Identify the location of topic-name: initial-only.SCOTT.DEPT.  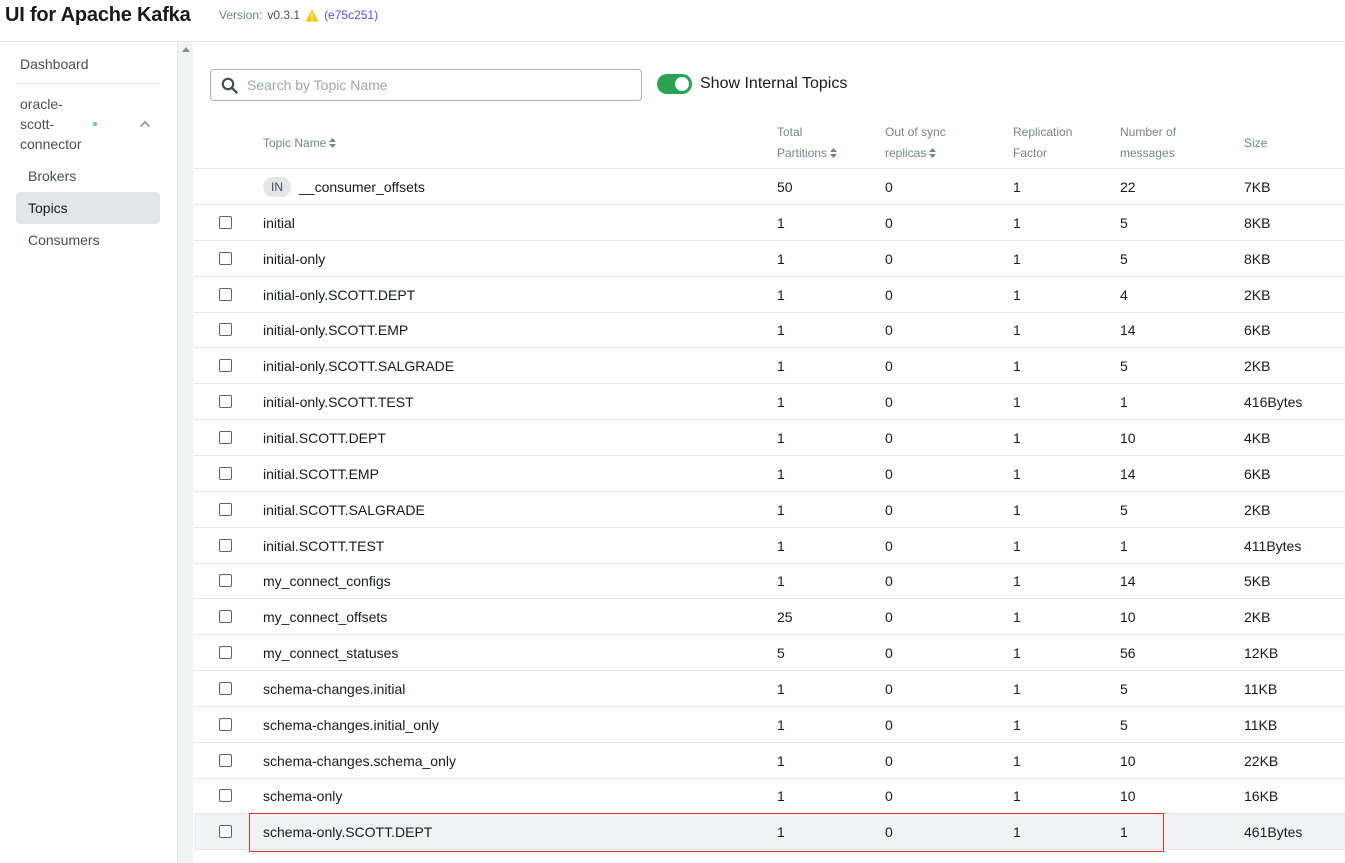
(339, 295).